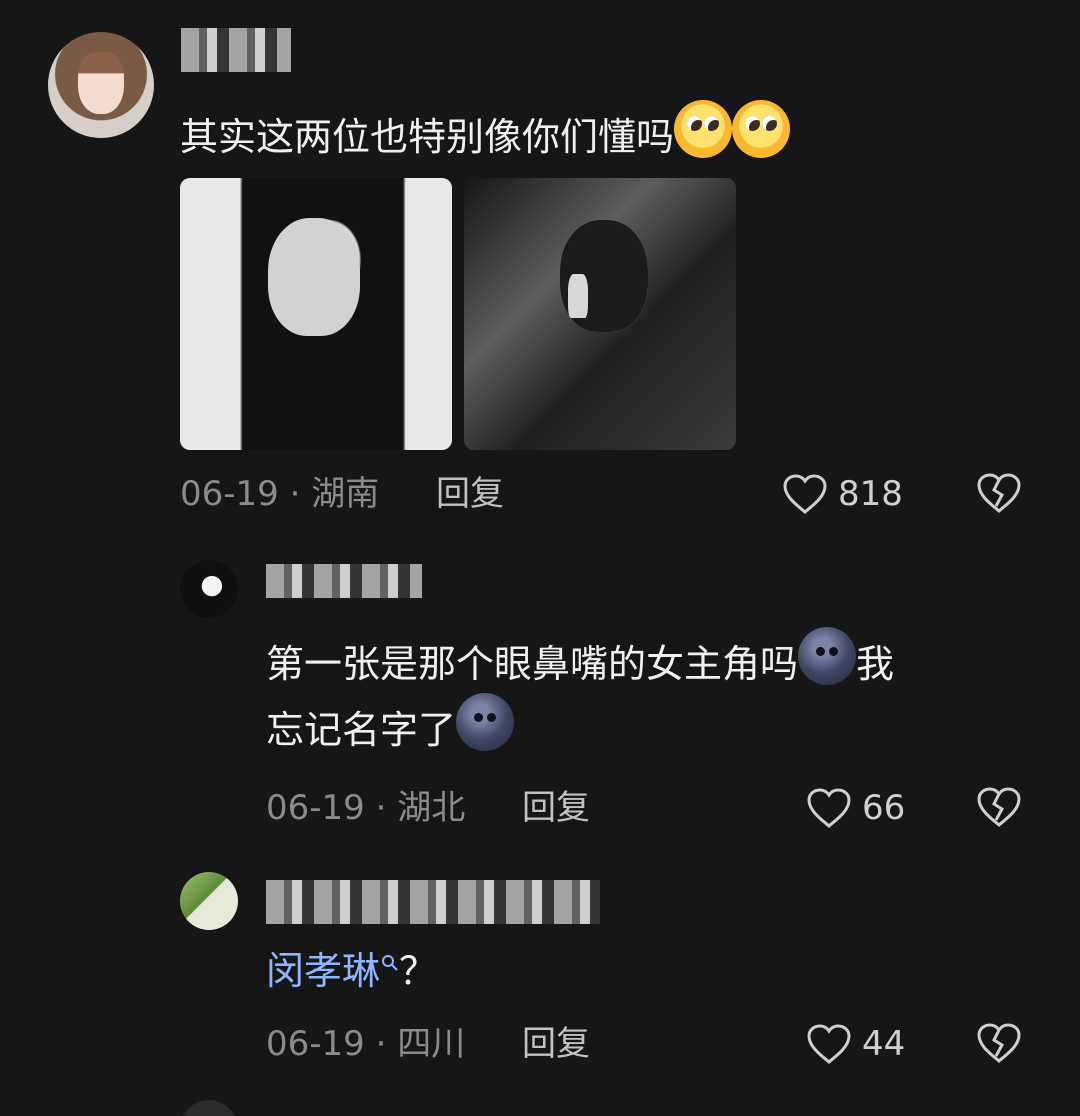 This screenshot has height=1116, width=1080. Describe the element at coordinates (855, 808) in the screenshot. I see `like-button: 66` at that location.